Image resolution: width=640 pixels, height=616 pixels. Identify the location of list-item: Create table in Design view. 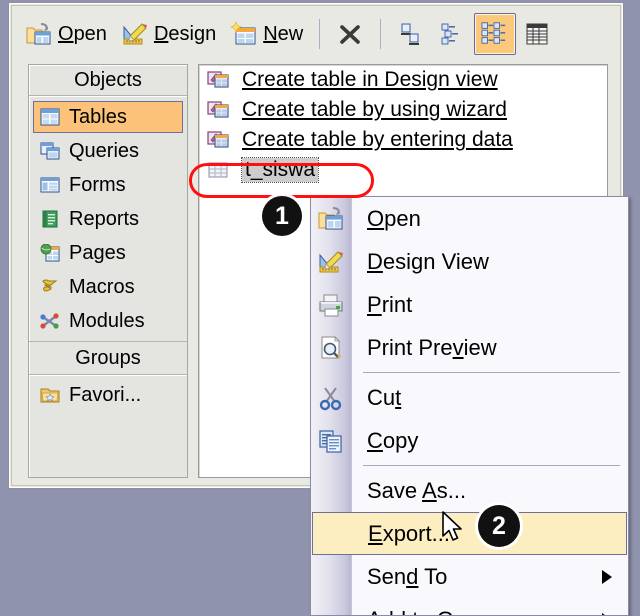
(403, 80).